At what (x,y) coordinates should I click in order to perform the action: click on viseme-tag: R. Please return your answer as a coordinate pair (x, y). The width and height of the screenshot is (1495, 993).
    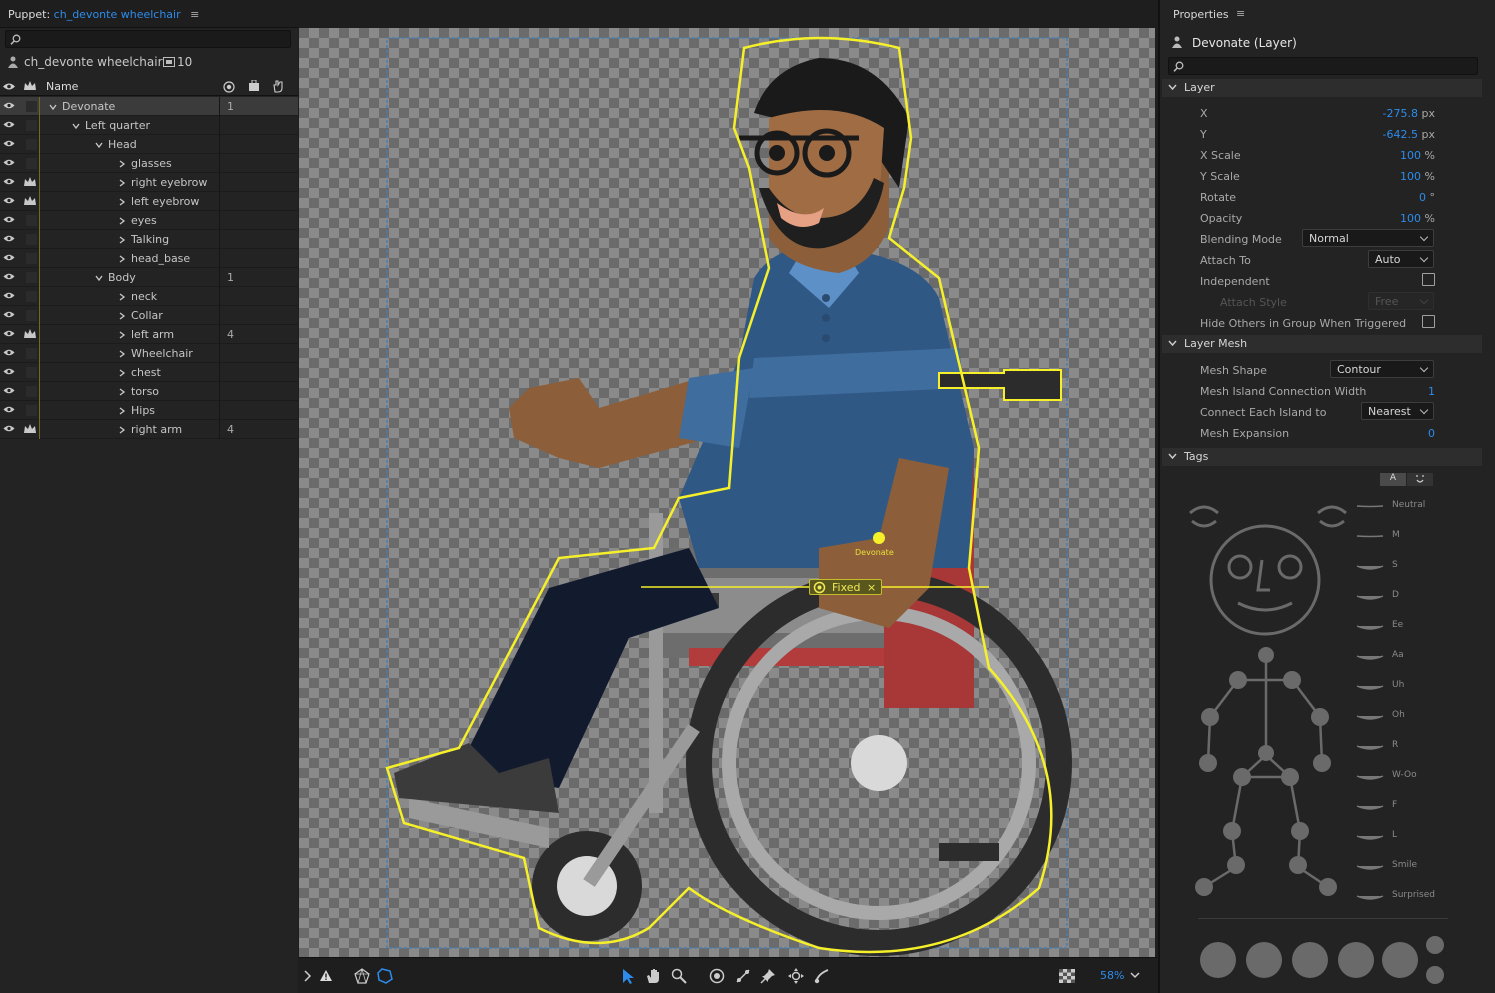
    Looking at the image, I should click on (1410, 748).